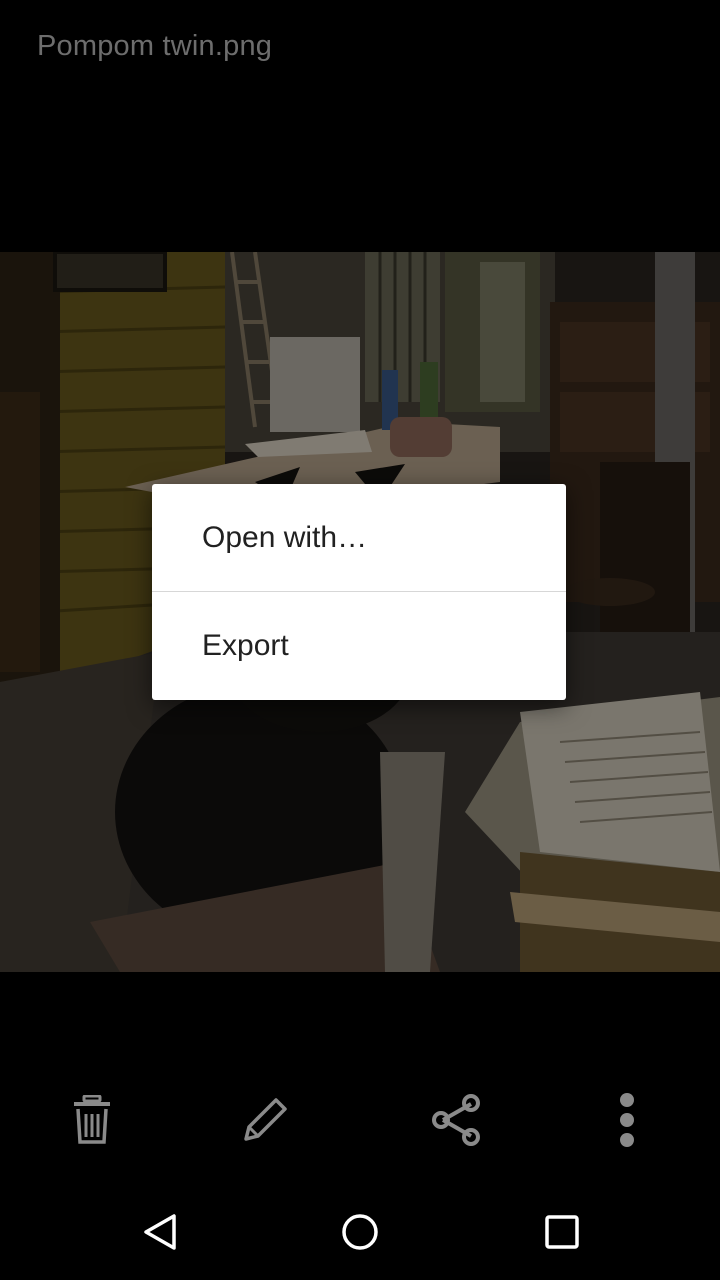  What do you see at coordinates (359, 645) in the screenshot?
I see `menu-item-export: Export` at bounding box center [359, 645].